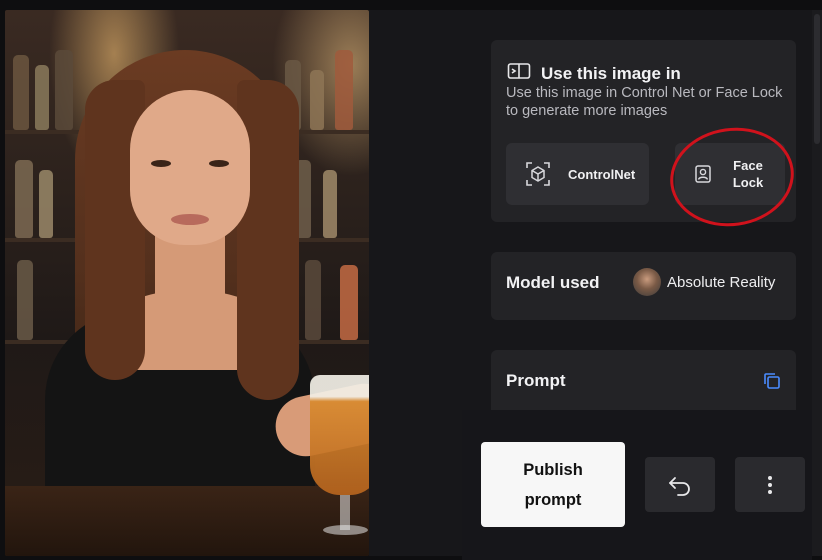  I want to click on more-vertical-icon, so click(770, 485).